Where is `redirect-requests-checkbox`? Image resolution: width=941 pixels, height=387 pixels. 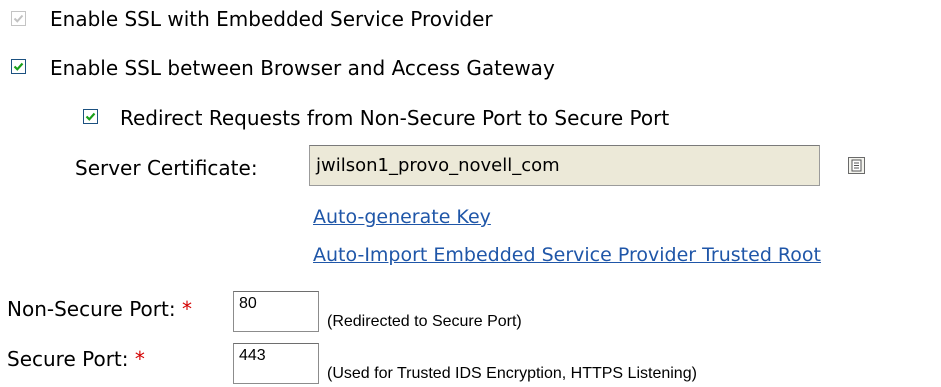
redirect-requests-checkbox is located at coordinates (90, 116).